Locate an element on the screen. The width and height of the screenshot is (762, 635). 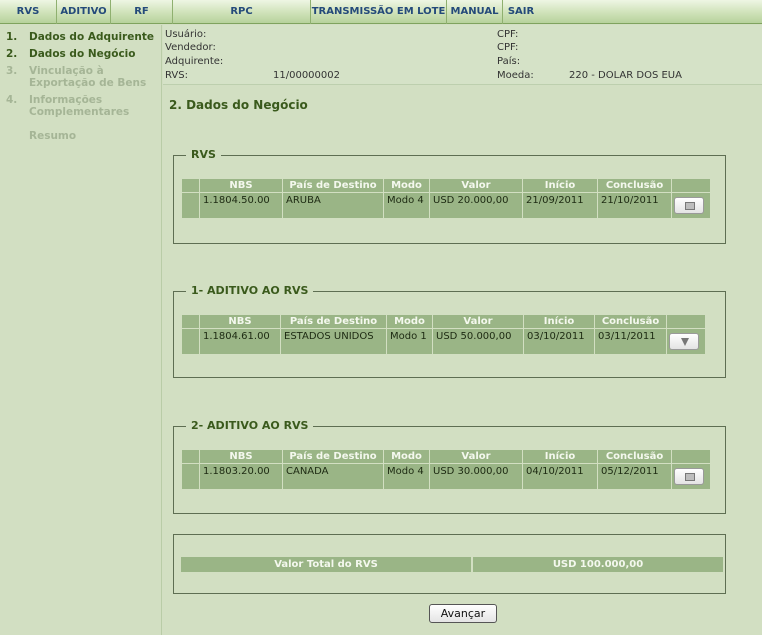
fieldset-legend: 2- ADITIVO AO RVS is located at coordinates (250, 425).